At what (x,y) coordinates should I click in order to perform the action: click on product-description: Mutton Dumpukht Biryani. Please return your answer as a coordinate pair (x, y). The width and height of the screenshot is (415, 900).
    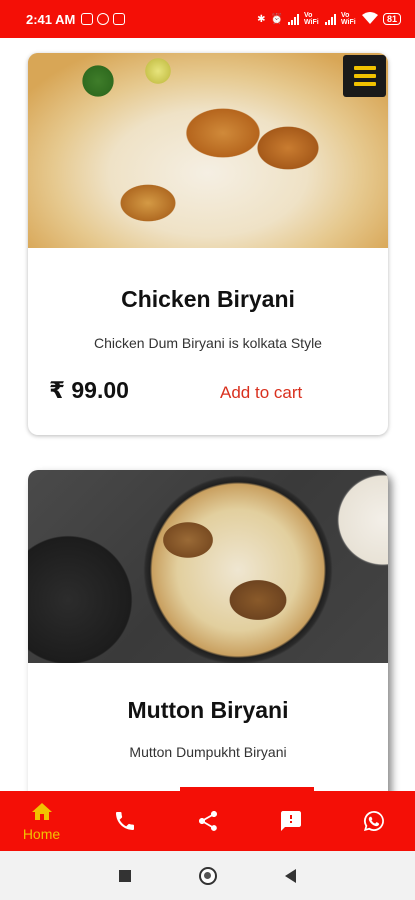
    Looking at the image, I should click on (208, 752).